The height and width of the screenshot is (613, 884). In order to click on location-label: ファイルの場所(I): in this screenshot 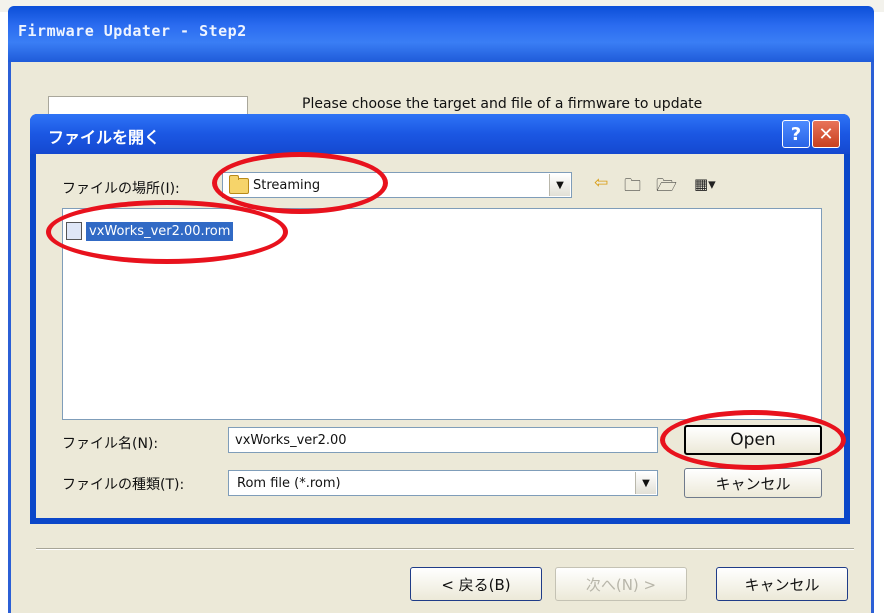, I will do `click(121, 189)`.